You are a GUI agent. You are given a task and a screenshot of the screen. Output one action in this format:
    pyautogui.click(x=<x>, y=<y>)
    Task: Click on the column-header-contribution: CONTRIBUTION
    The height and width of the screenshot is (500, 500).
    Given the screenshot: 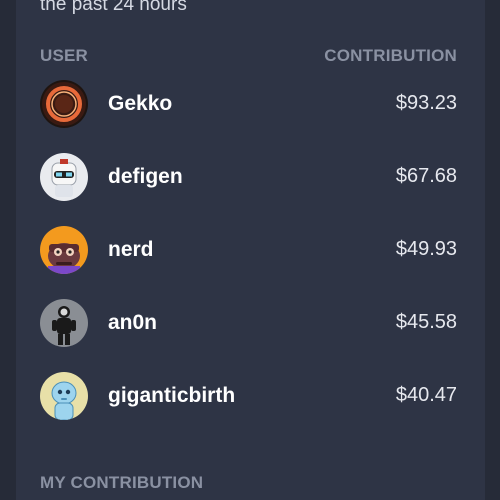 What is the action you would take?
    pyautogui.click(x=390, y=55)
    